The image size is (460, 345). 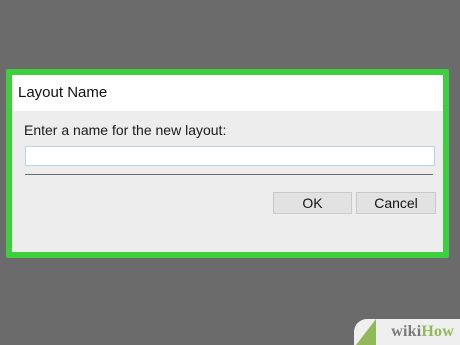 What do you see at coordinates (396, 203) in the screenshot?
I see `cancel-button: Cancel` at bounding box center [396, 203].